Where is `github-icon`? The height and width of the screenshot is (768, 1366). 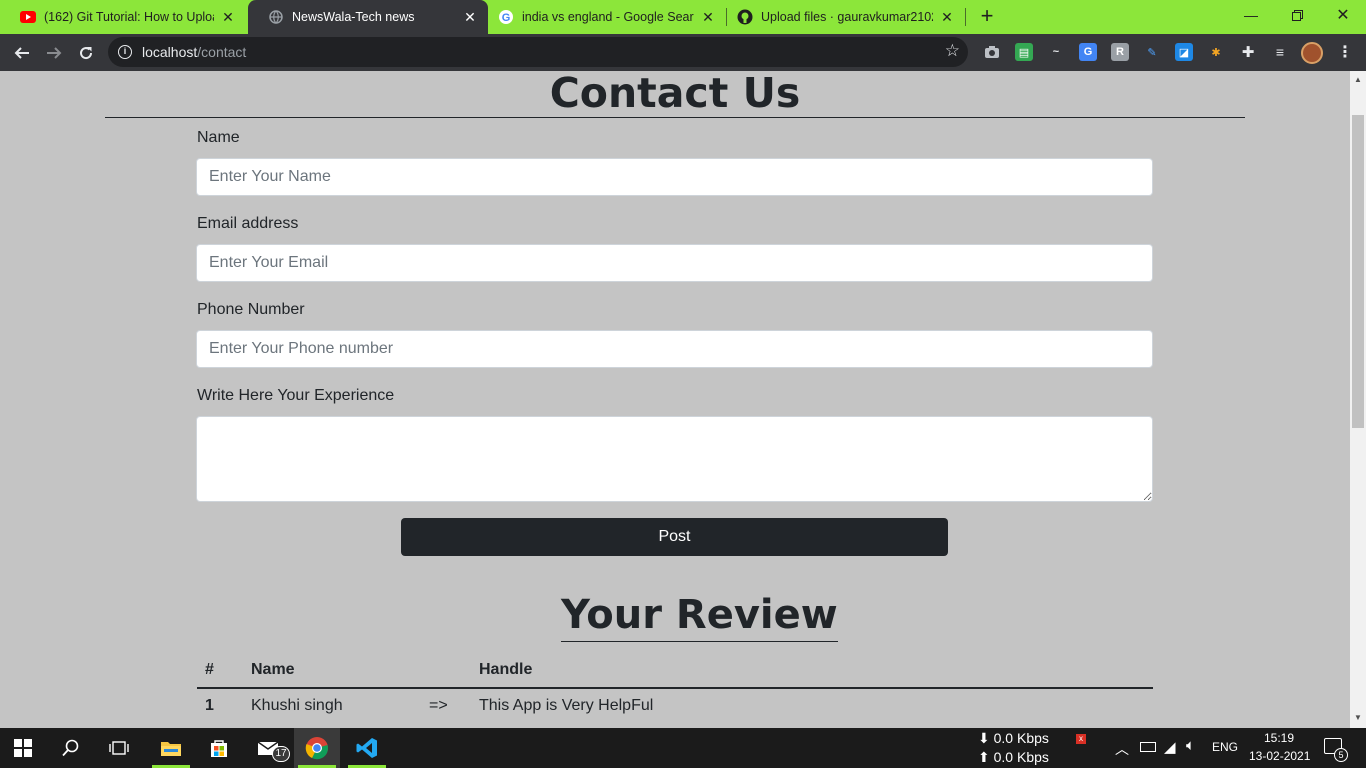 github-icon is located at coordinates (745, 17).